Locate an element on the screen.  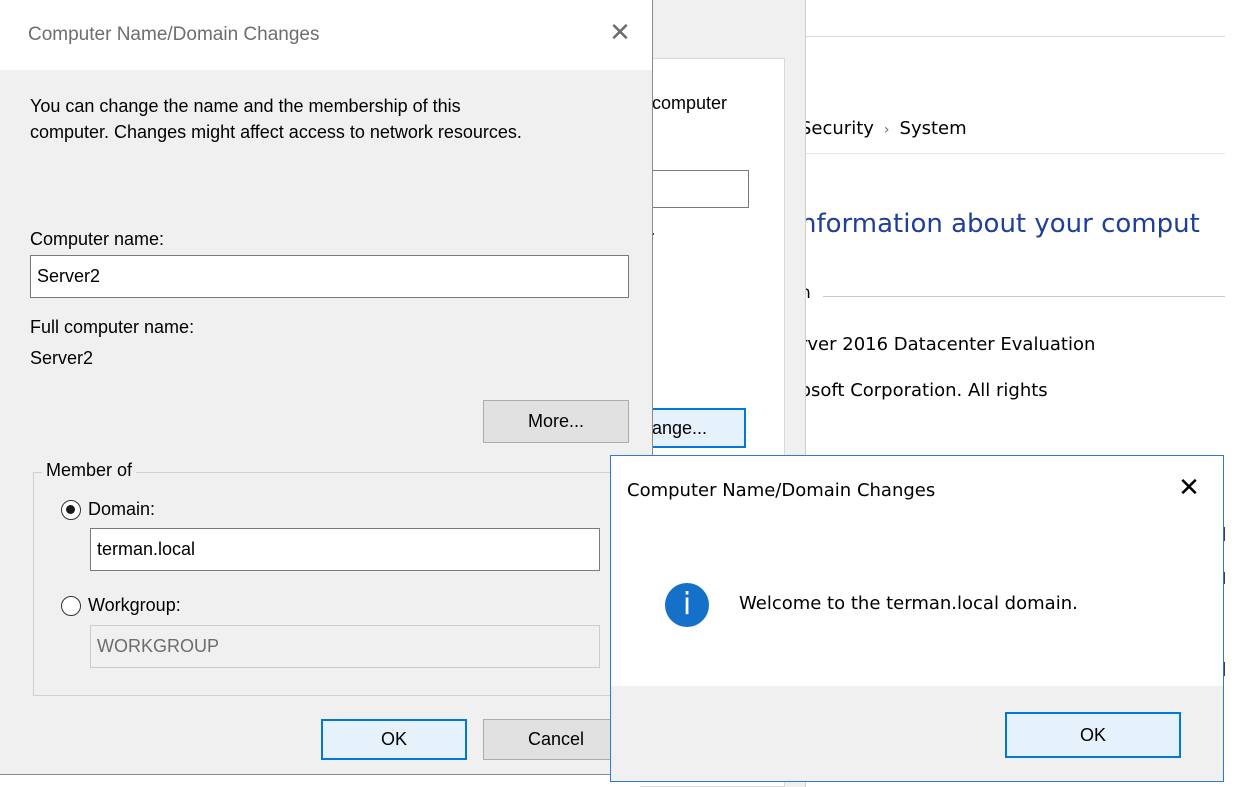
breadcrumb: Security › System is located at coordinates (883, 128).